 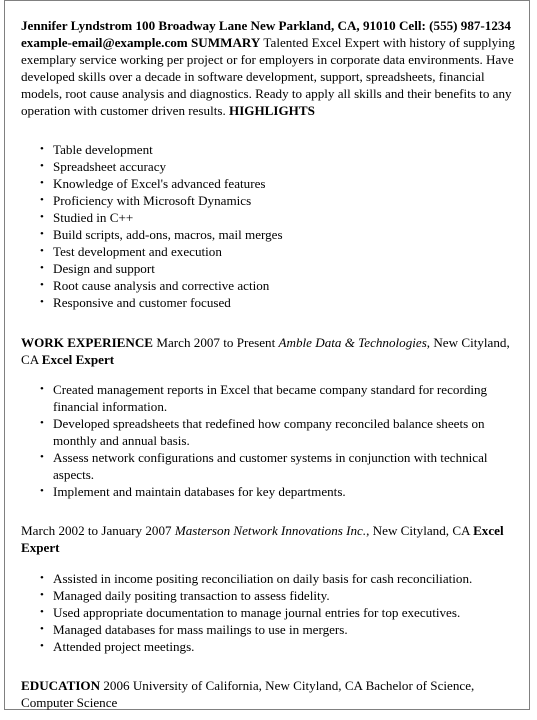 I want to click on job-dates: March 2002 to January 2007, so click(x=96, y=531).